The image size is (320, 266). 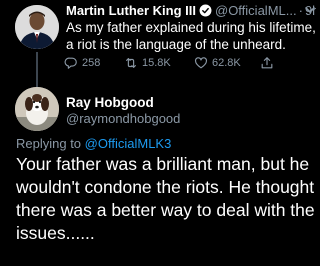 I want to click on profile-photo-mlk, so click(x=37, y=27).